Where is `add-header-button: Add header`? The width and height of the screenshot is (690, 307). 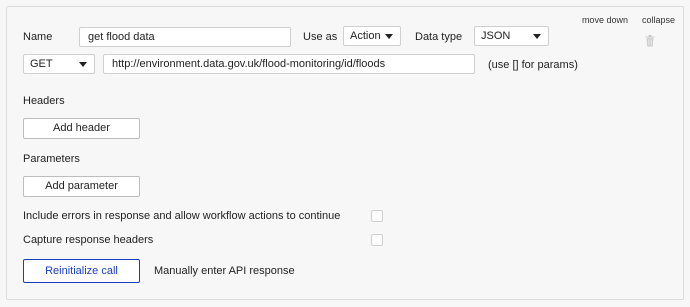 add-header-button: Add header is located at coordinates (81, 128).